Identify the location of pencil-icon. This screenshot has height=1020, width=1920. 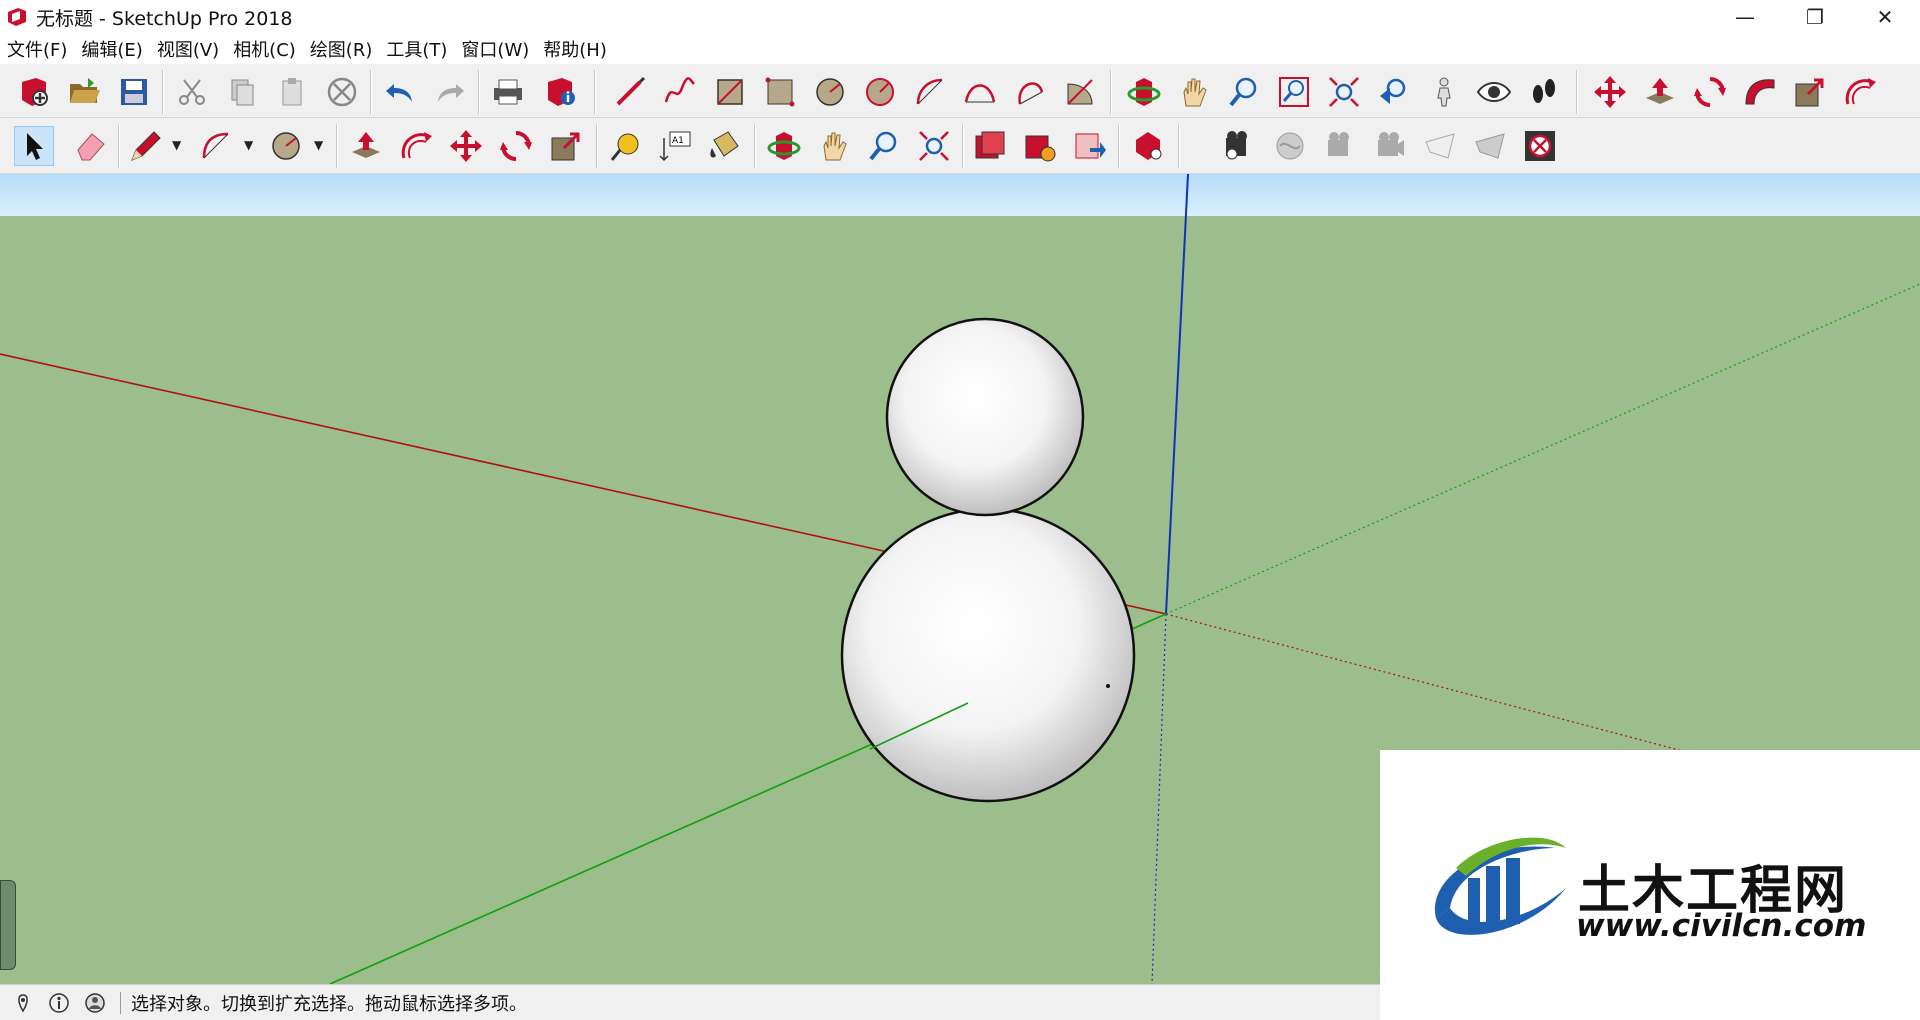
(146, 146).